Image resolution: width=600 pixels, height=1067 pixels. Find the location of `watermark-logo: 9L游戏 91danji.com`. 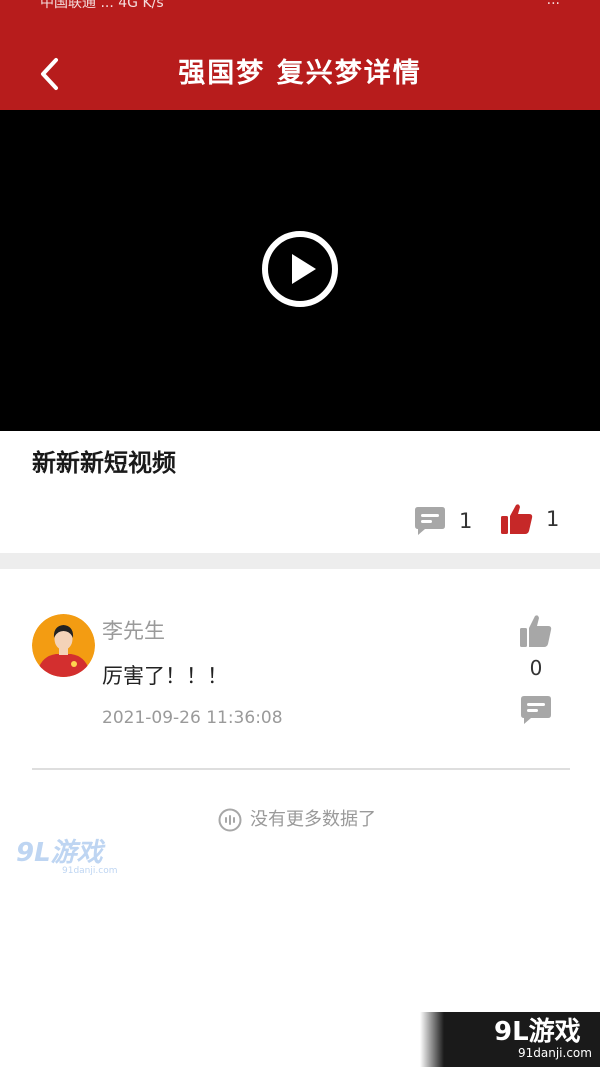

watermark-logo: 9L游戏 91danji.com is located at coordinates (66, 858).